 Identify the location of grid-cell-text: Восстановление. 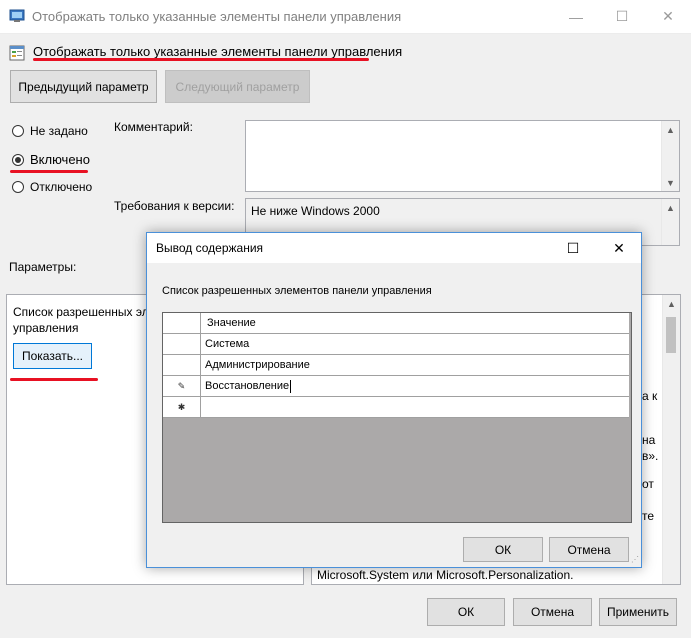
(247, 386).